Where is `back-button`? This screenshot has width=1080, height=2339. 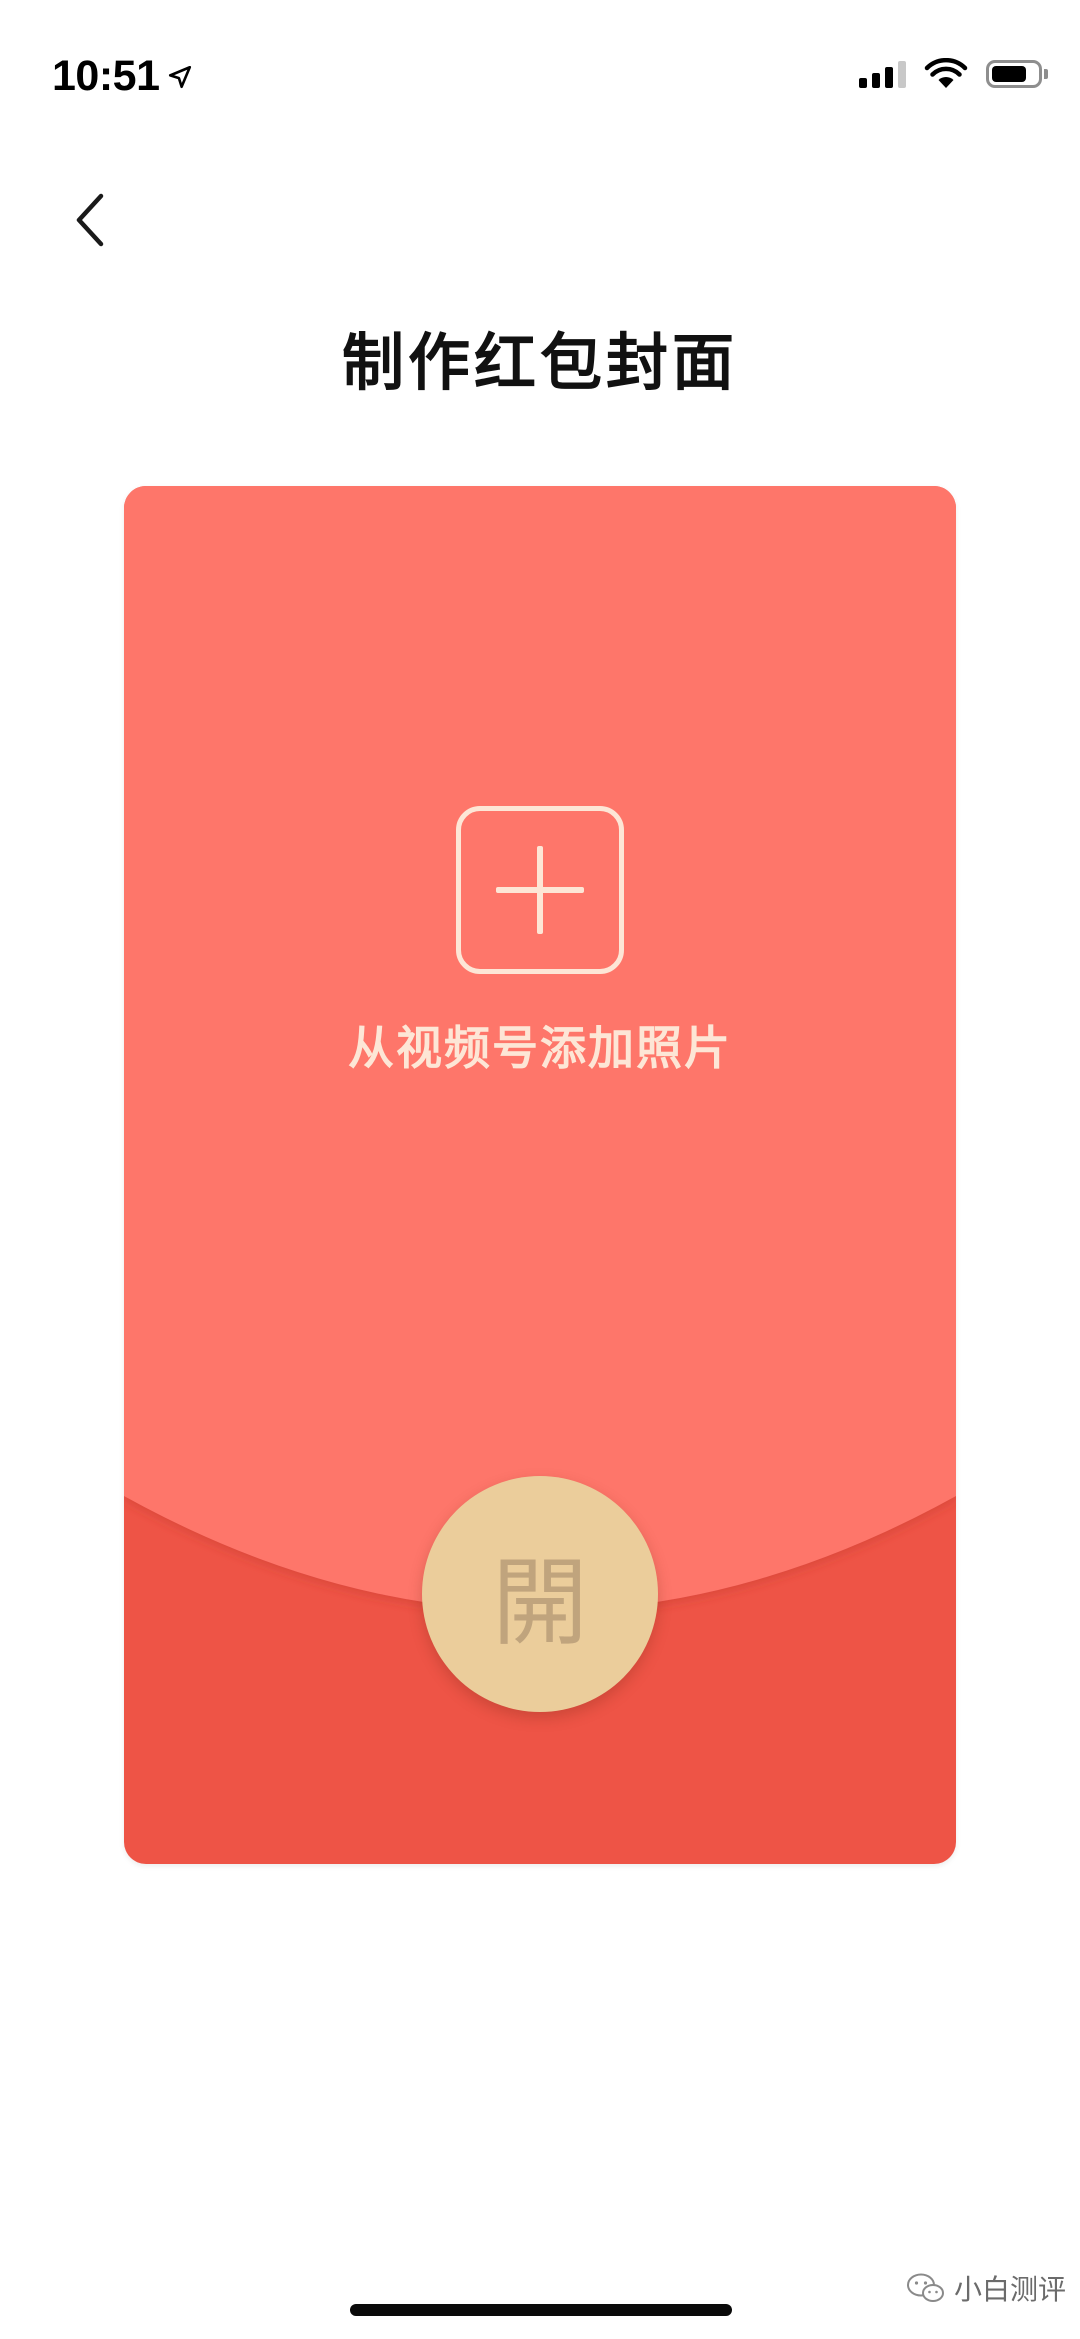
back-button is located at coordinates (90, 220).